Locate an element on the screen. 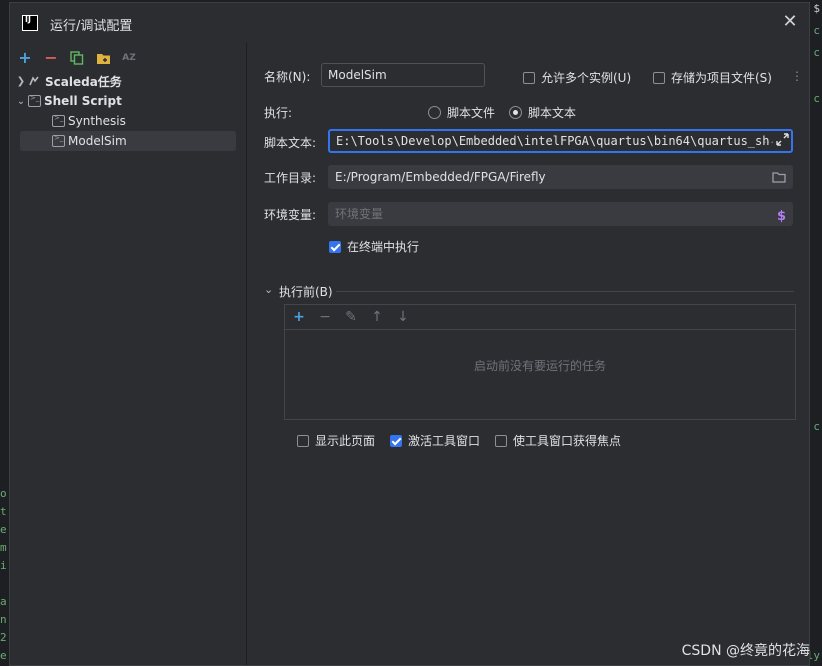  tree-item-synthesis: Synthesis is located at coordinates (128, 121).